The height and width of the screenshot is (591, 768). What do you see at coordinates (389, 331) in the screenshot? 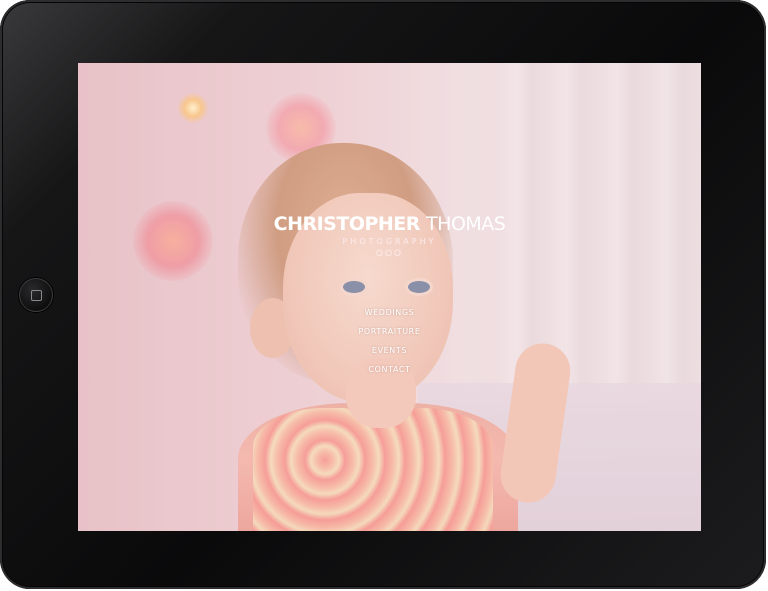
I see `nav-portraiture-link: PORTRAITURE` at bounding box center [389, 331].